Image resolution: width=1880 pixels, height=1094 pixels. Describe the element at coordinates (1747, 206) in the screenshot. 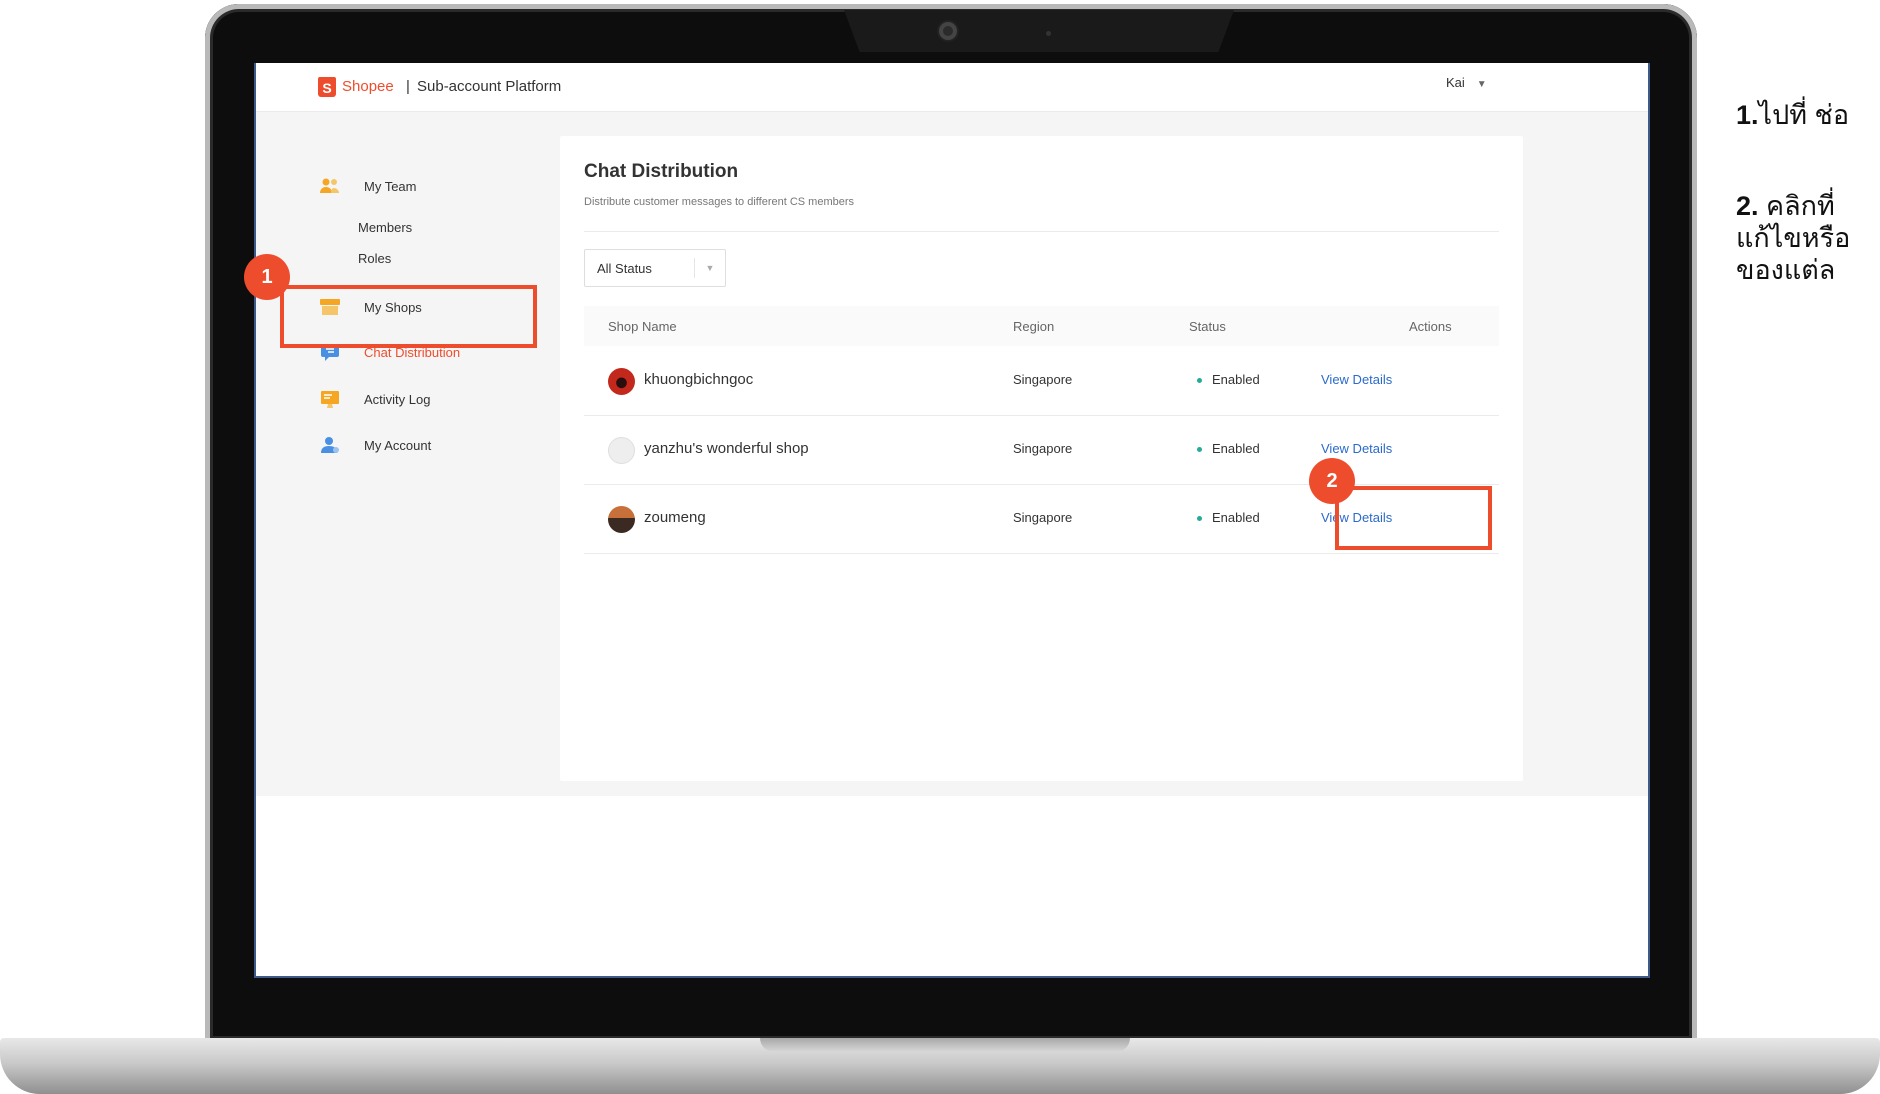

I see `step2-number: 2.` at that location.